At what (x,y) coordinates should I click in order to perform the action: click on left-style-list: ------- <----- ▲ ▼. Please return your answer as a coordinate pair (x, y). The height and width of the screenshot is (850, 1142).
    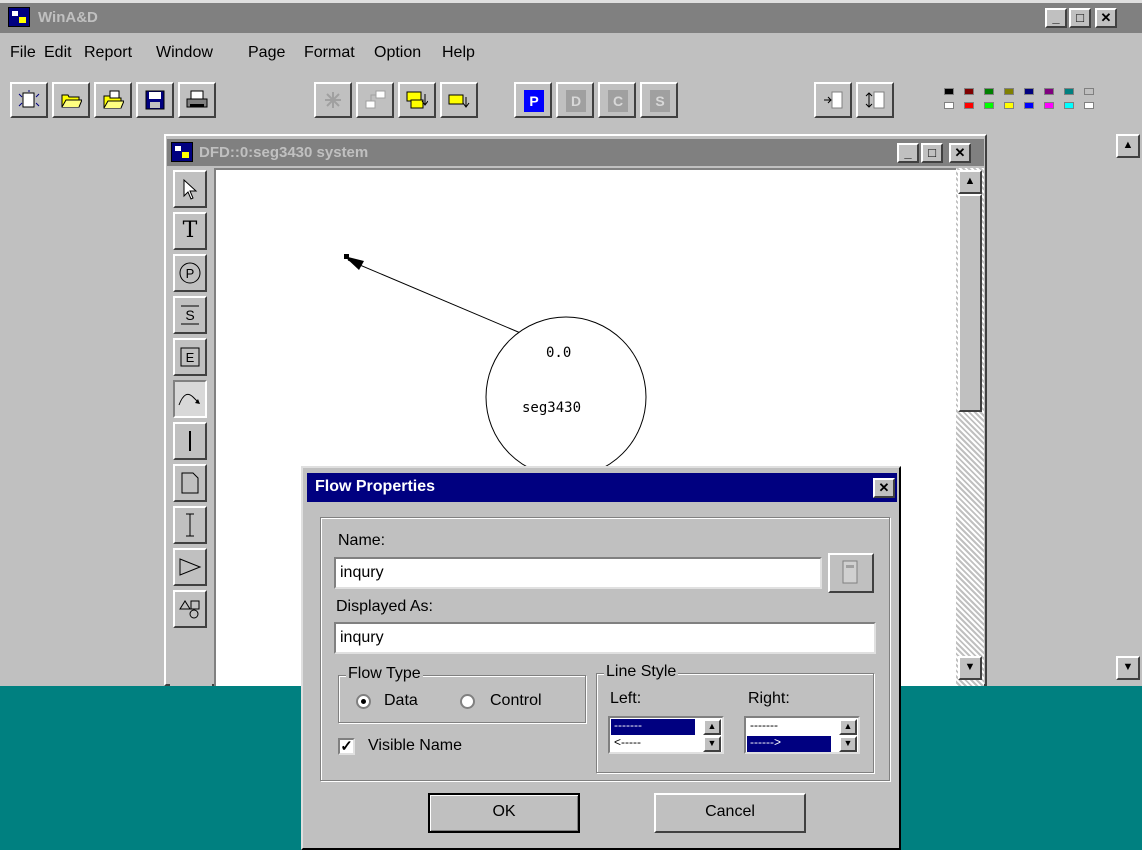
    Looking at the image, I should click on (666, 735).